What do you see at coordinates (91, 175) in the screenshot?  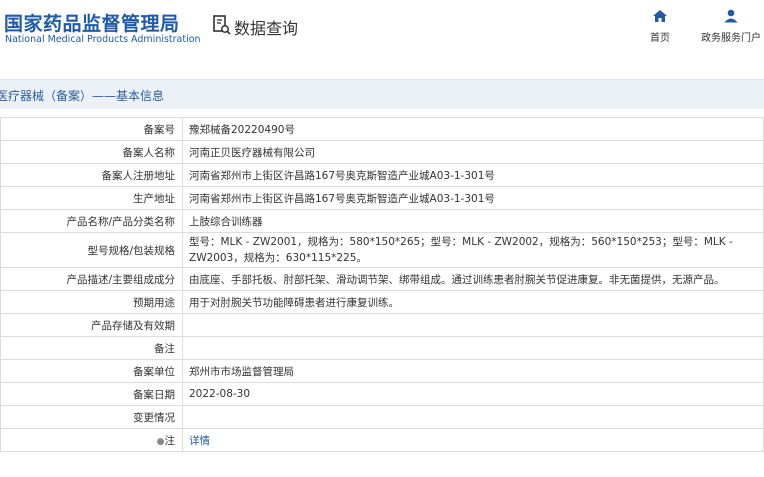 I see `row-label: 备案人注册地址` at bounding box center [91, 175].